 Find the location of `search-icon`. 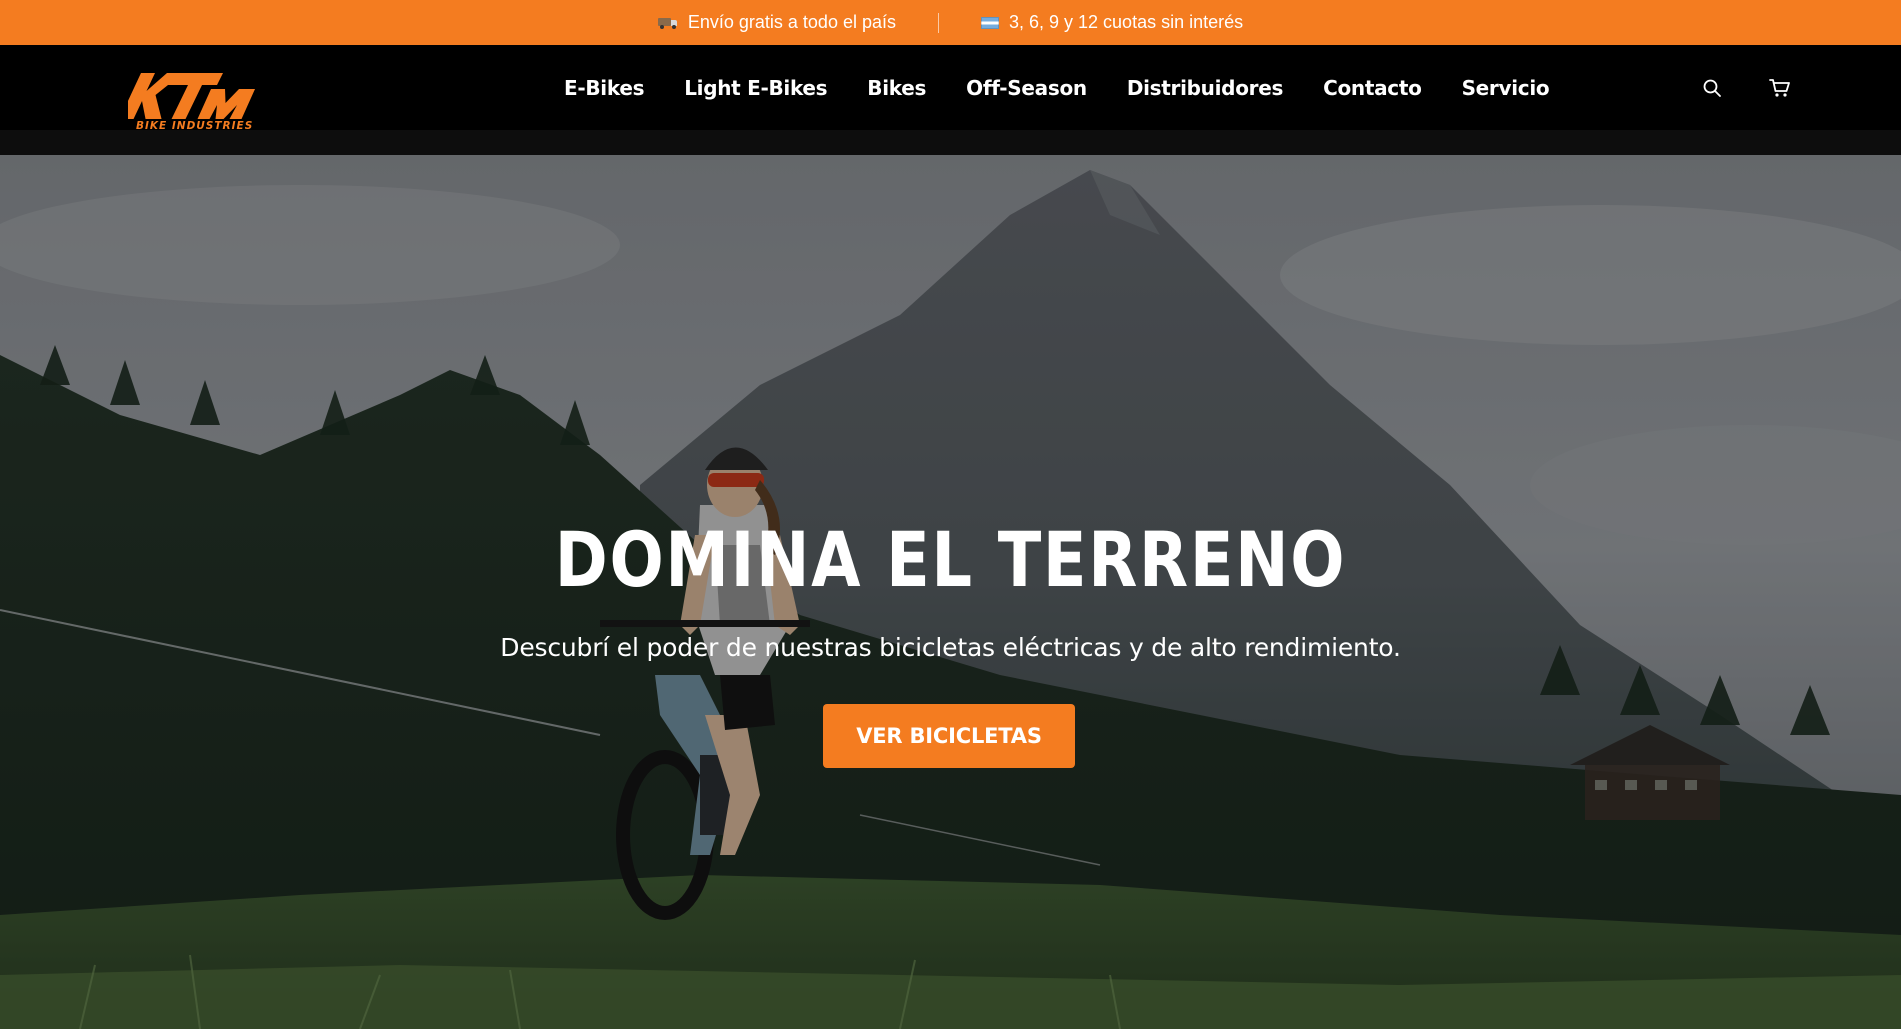

search-icon is located at coordinates (1712, 88).